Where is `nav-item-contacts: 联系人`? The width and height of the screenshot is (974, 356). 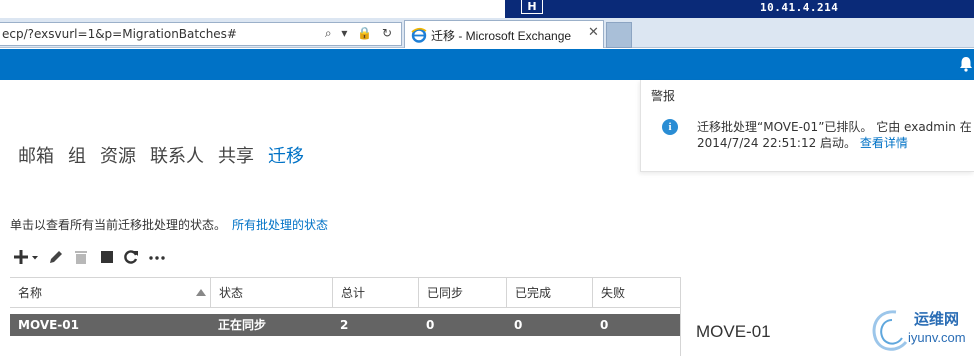
nav-item-contacts: 联系人 is located at coordinates (177, 155).